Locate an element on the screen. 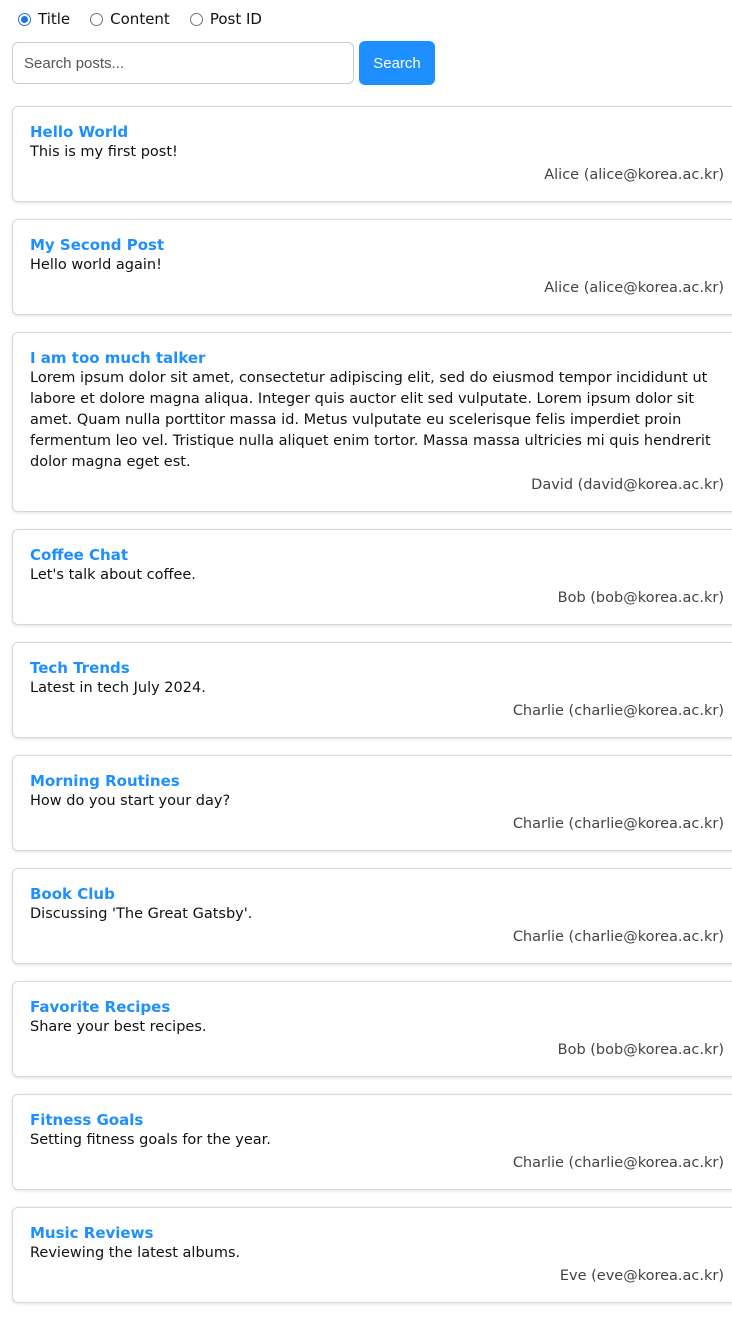 This screenshot has height=1320, width=732. radio-option-content: Content is located at coordinates (130, 19).